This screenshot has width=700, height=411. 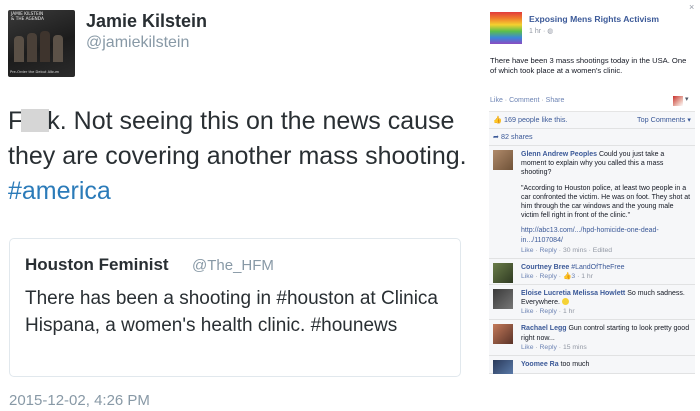 What do you see at coordinates (540, 364) in the screenshot?
I see `comment-author: Yoomee Ra` at bounding box center [540, 364].